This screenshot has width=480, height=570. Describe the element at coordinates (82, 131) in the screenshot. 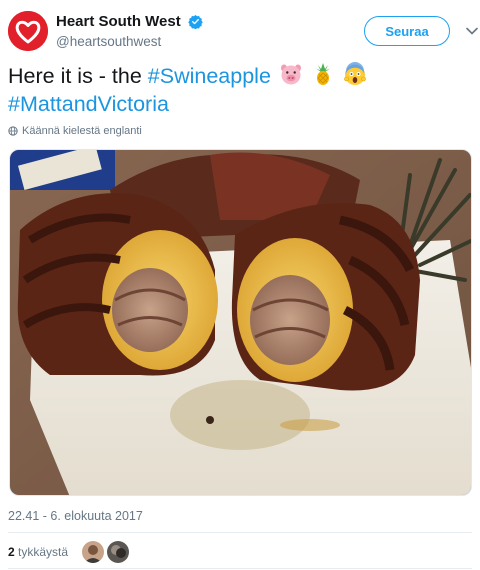

I see `translate-label: Käännä kielestä englanti` at that location.